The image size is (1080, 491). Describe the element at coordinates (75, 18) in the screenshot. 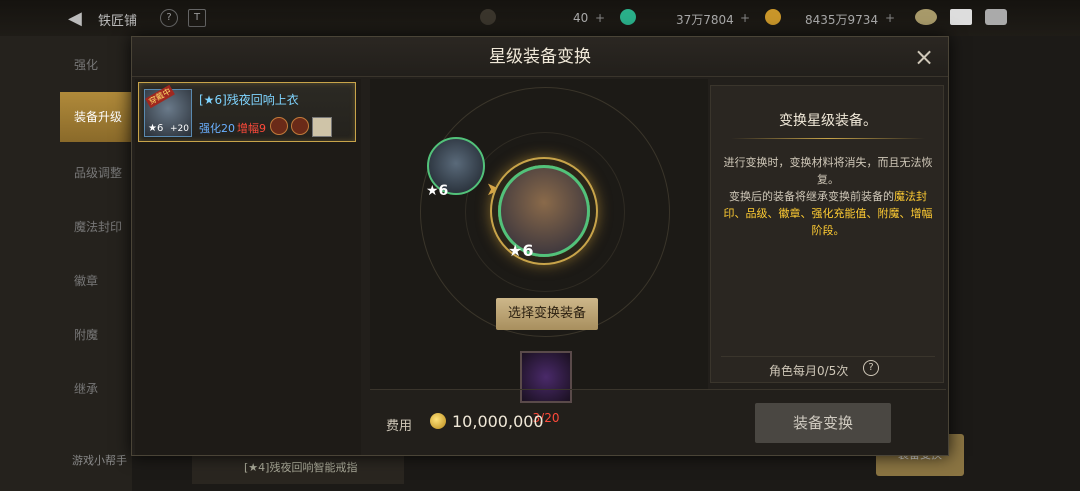

I see `back-arrow-icon: ◀` at that location.